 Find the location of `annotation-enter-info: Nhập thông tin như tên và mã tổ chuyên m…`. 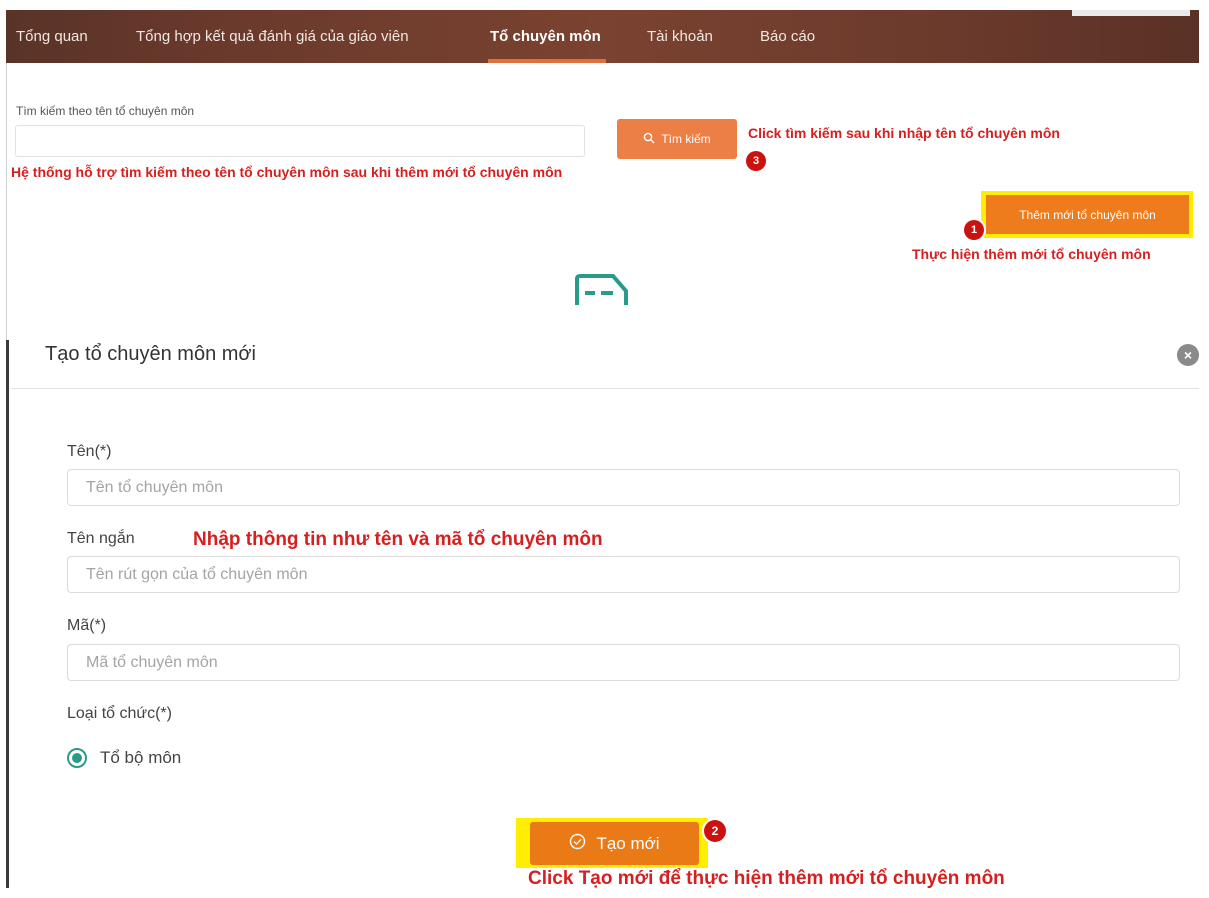

annotation-enter-info: Nhập thông tin như tên và mã tổ chuyên m… is located at coordinates (398, 539).